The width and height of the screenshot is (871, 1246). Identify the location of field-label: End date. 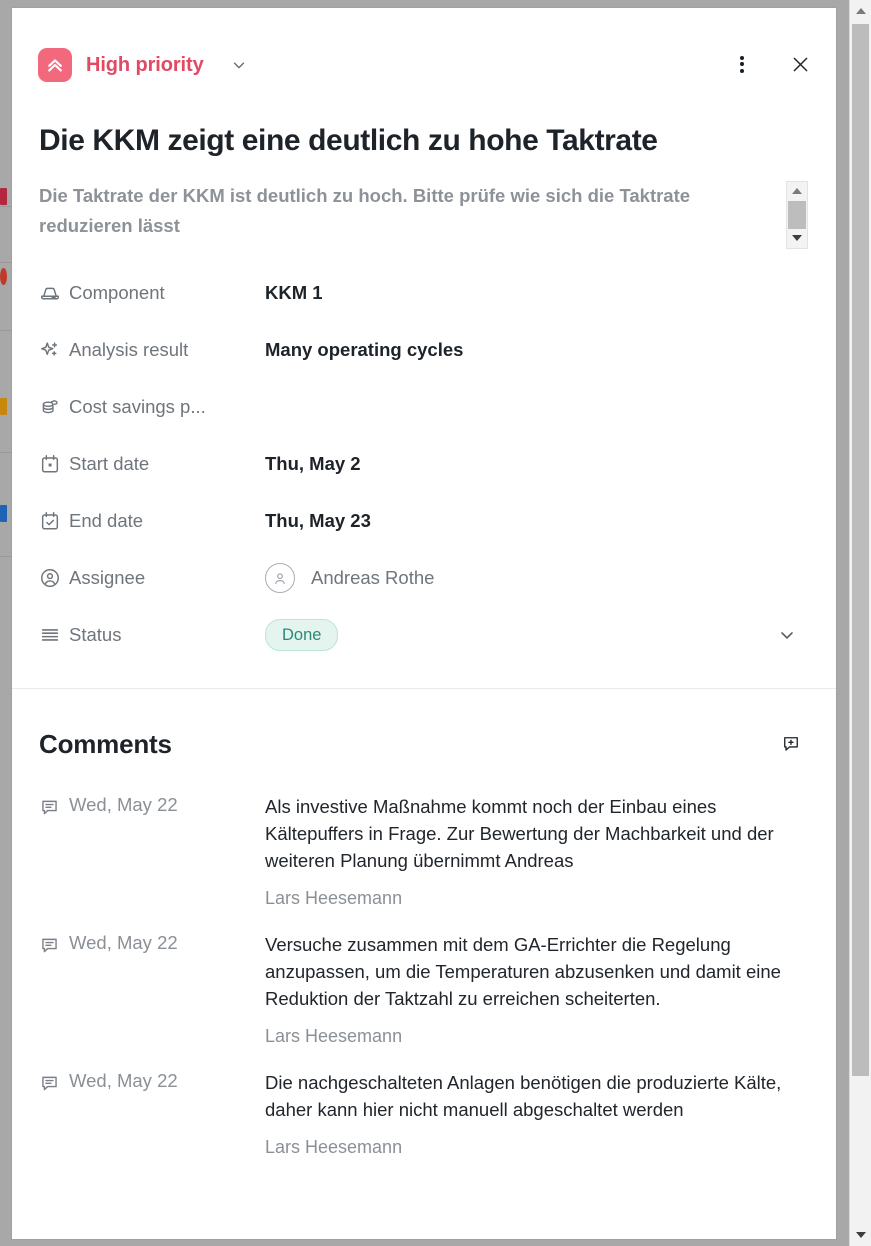
(106, 520).